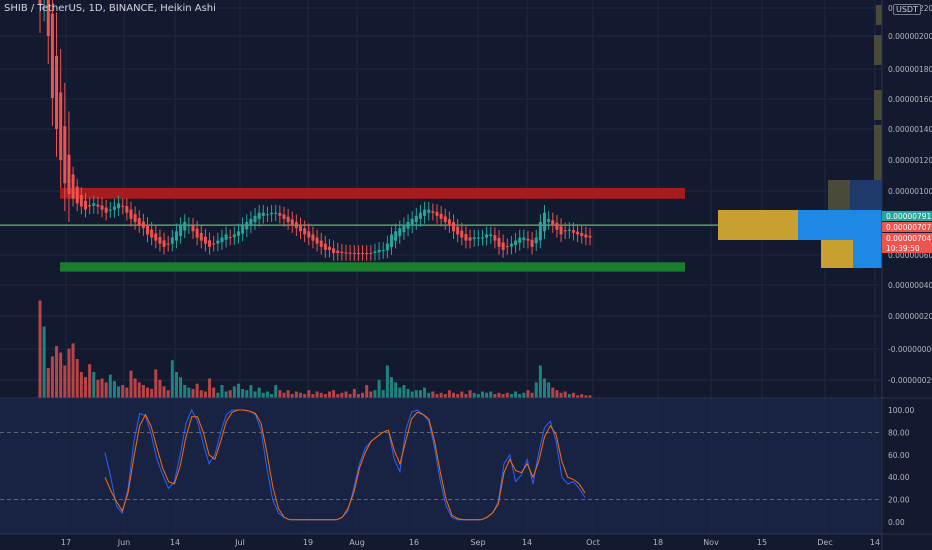 The width and height of the screenshot is (932, 550). What do you see at coordinates (910, 99) in the screenshot?
I see `y-tick-label: 0.000001600` at bounding box center [910, 99].